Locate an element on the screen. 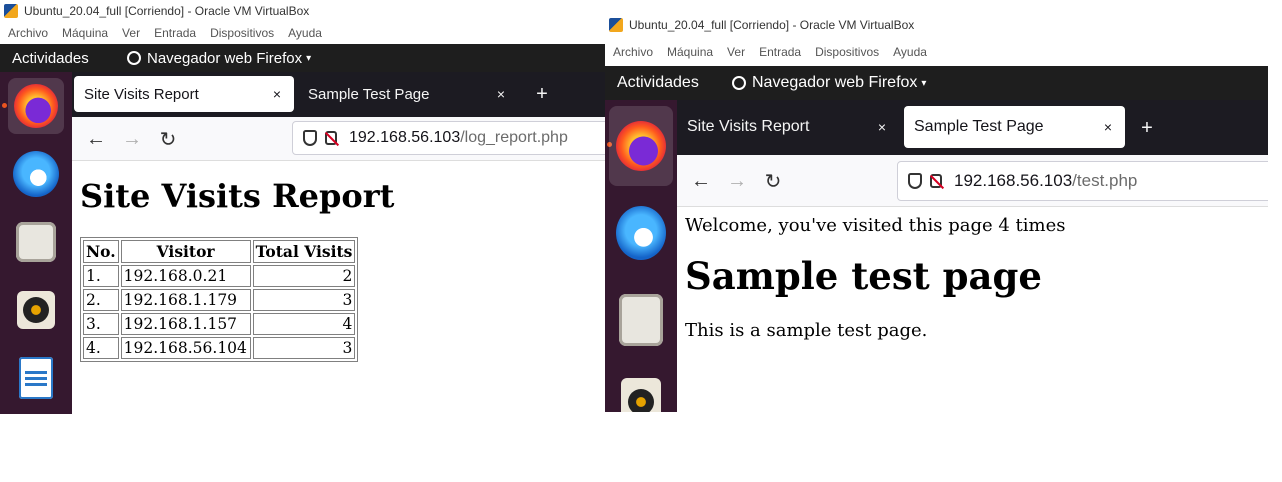 The height and width of the screenshot is (482, 1282). table-cell: 192.168.1.157 is located at coordinates (185, 324).